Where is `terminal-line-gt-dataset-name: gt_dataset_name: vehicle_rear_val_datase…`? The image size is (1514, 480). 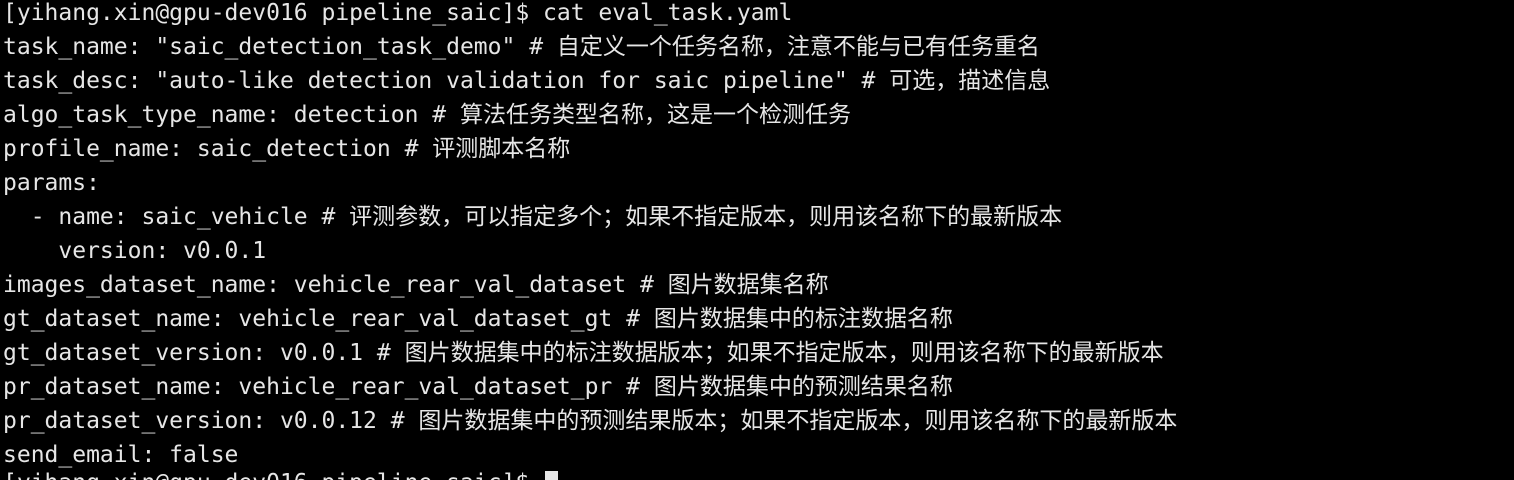
terminal-line-gt-dataset-name: gt_dataset_name: vehicle_rear_val_datase… is located at coordinates (478, 319).